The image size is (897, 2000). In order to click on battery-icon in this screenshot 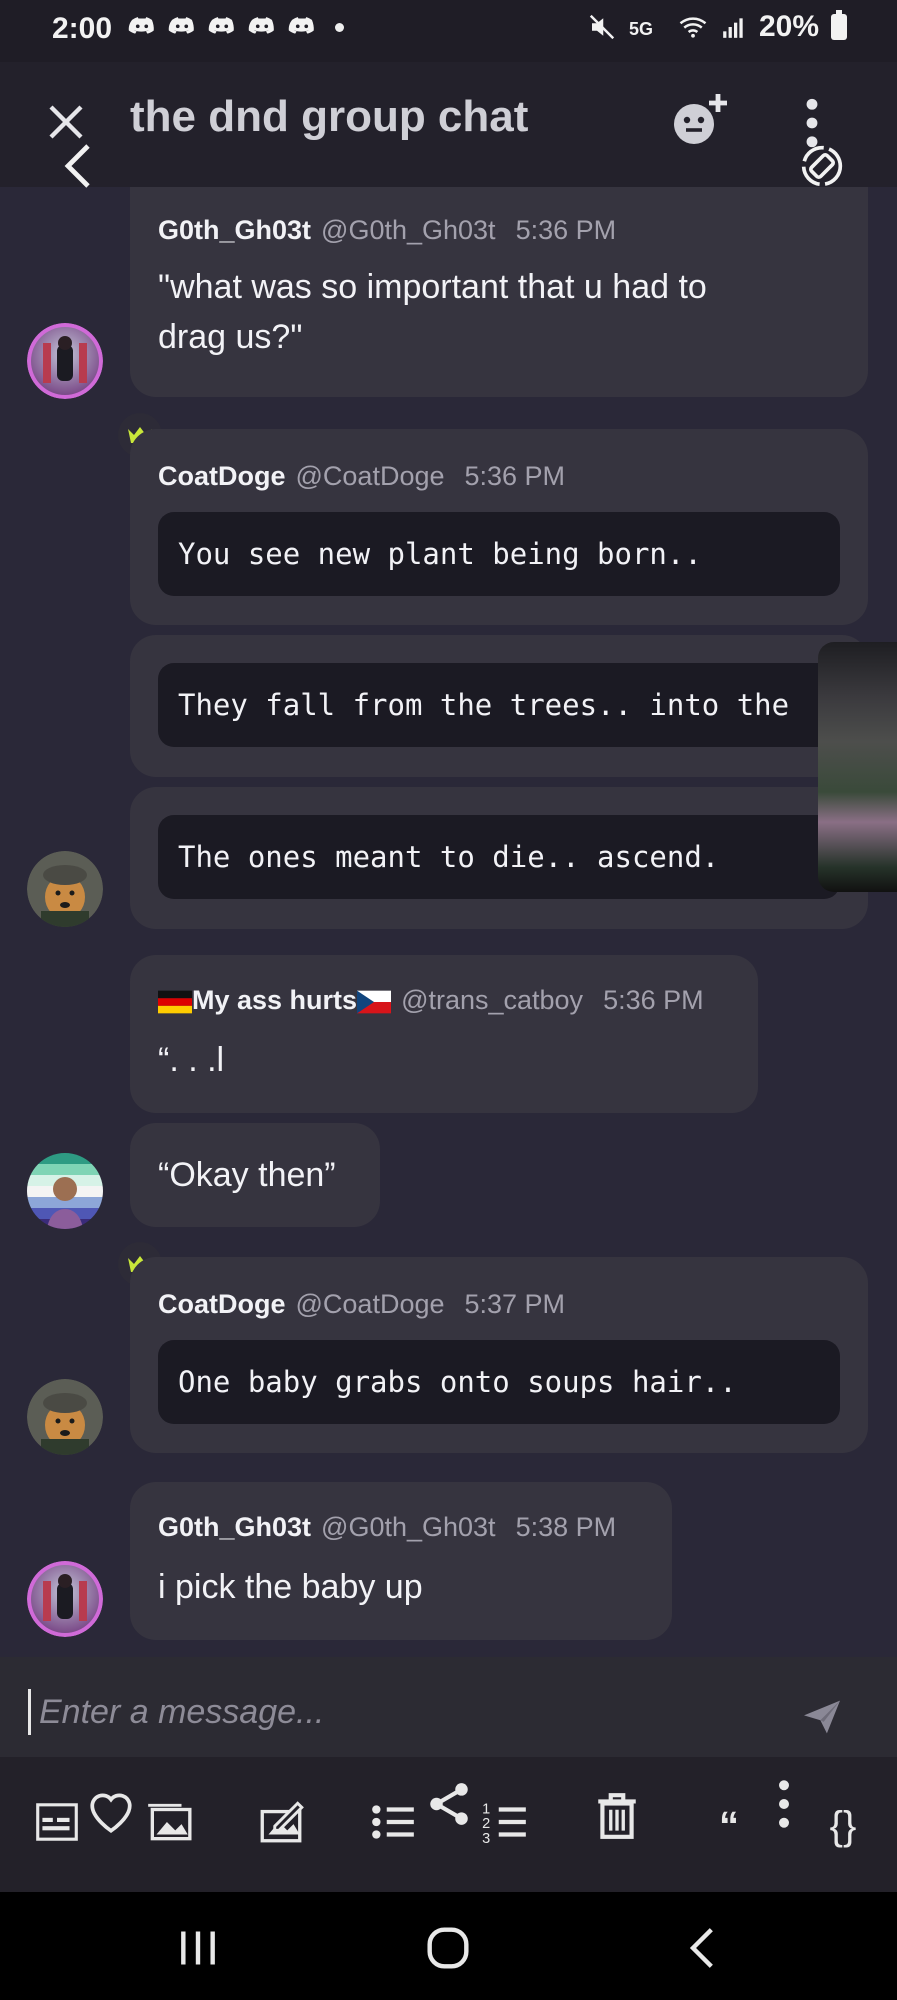, I will do `click(839, 25)`.